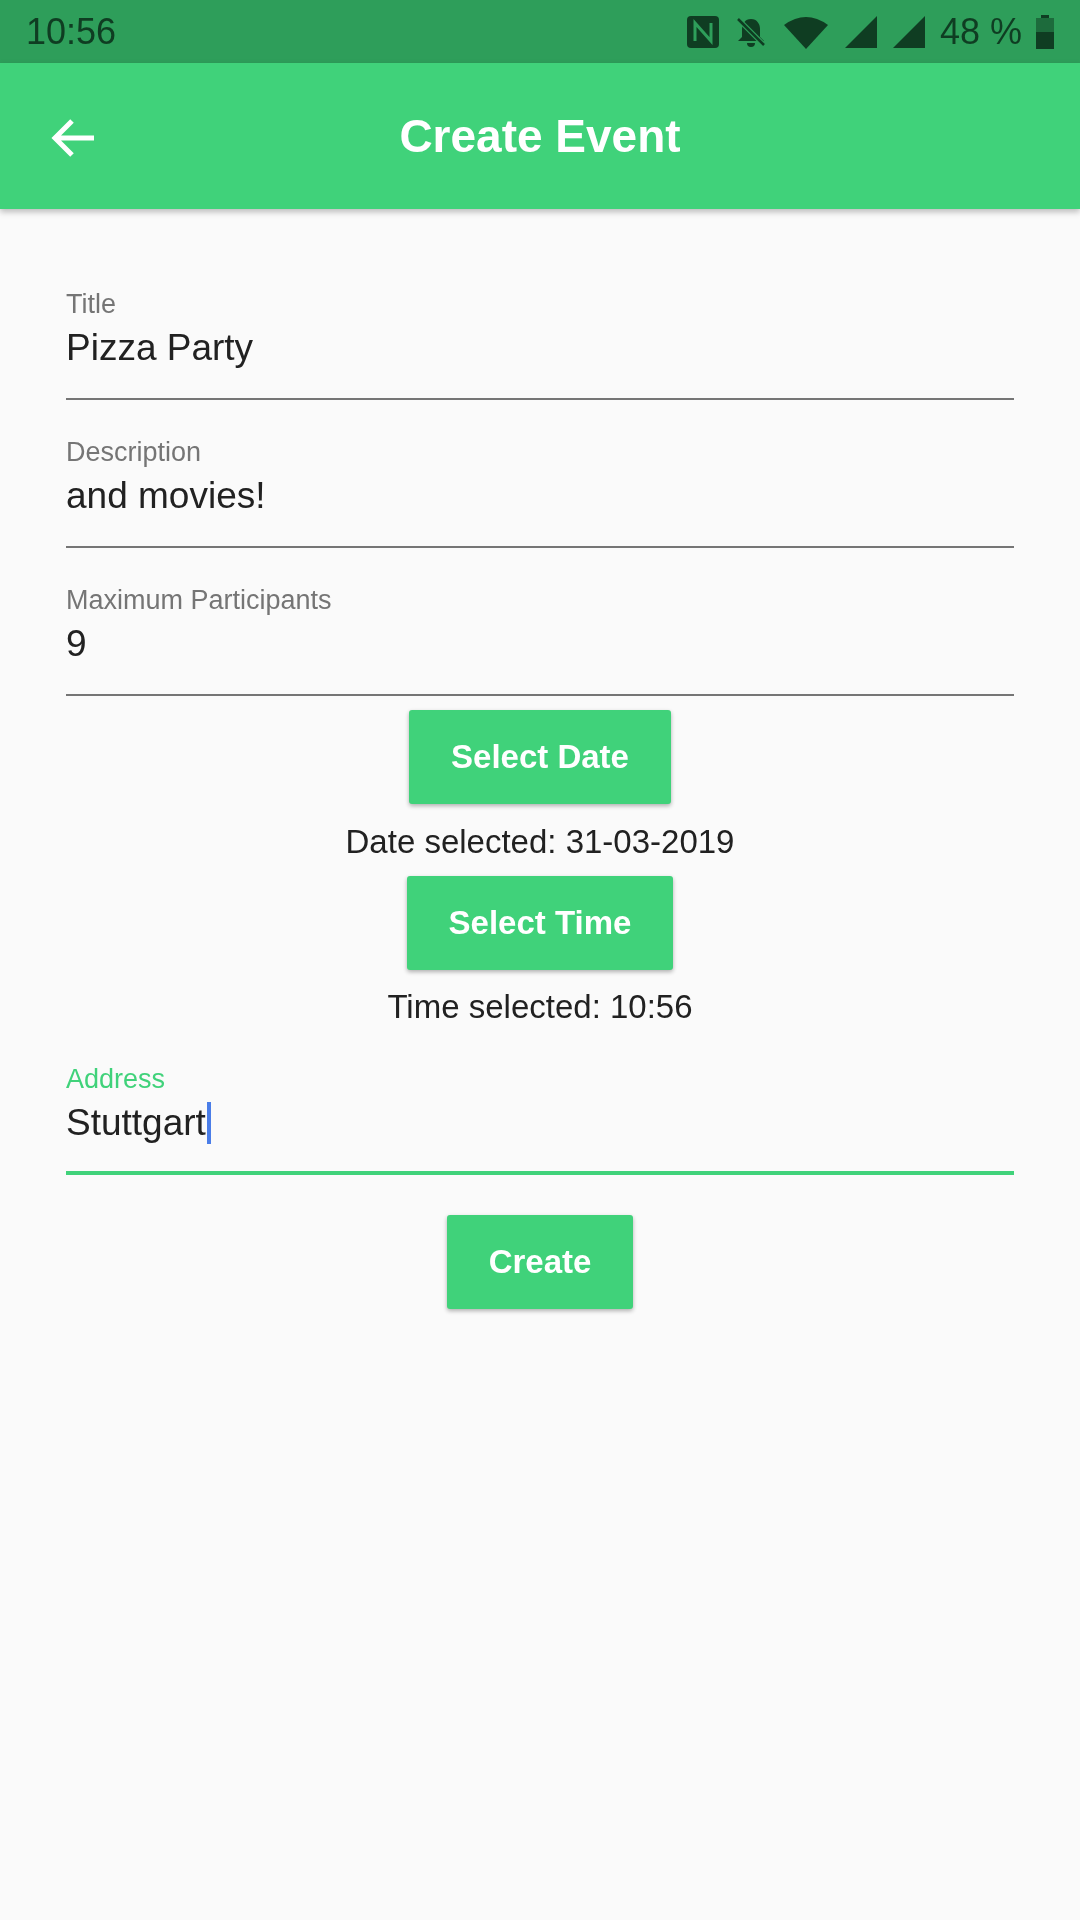 The height and width of the screenshot is (1920, 1080). Describe the element at coordinates (540, 622) in the screenshot. I see `text-field: Maximum Participants 9` at that location.